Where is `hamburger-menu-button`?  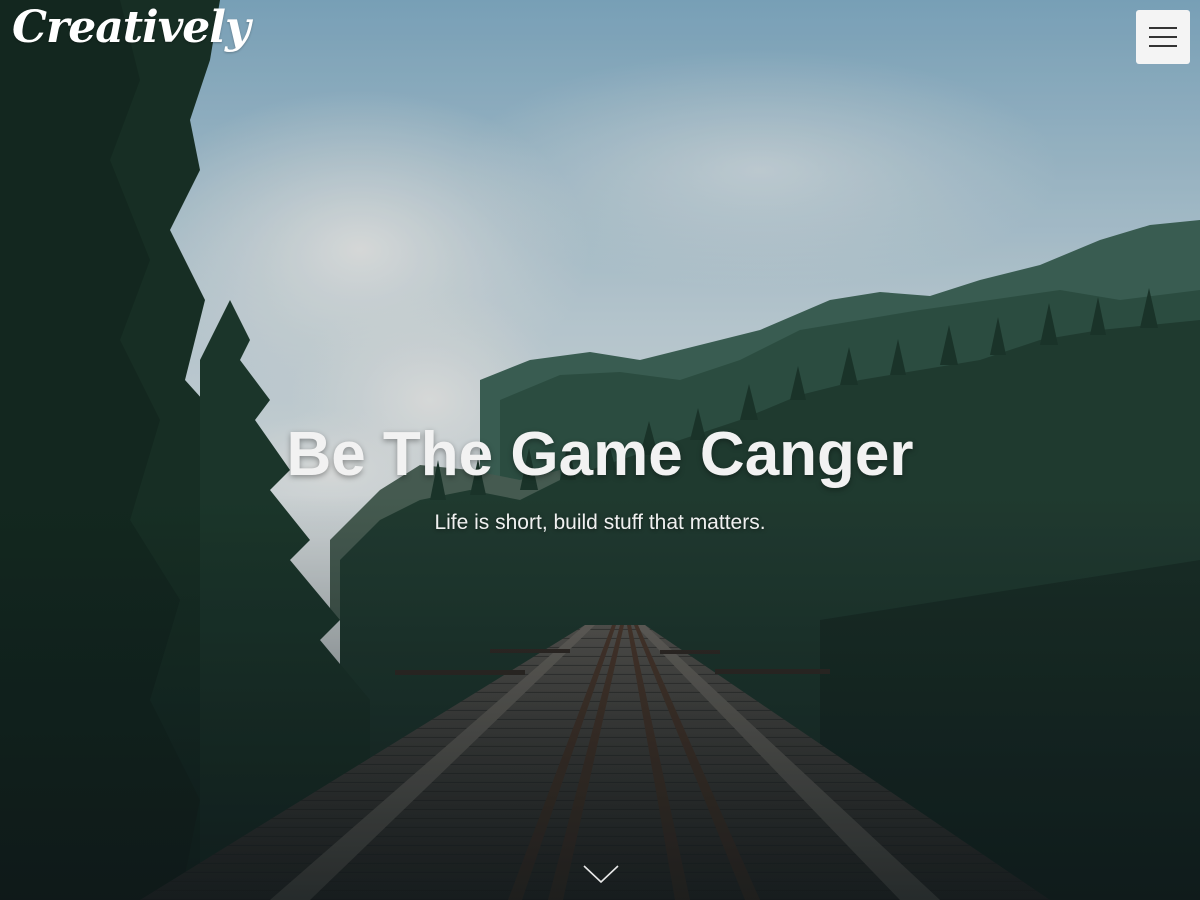 hamburger-menu-button is located at coordinates (1163, 37).